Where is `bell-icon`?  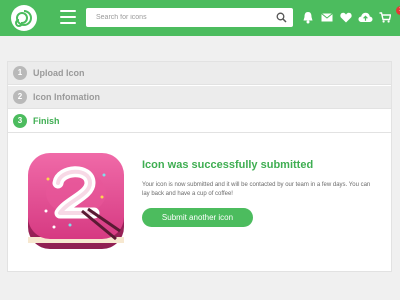
bell-icon is located at coordinates (308, 17).